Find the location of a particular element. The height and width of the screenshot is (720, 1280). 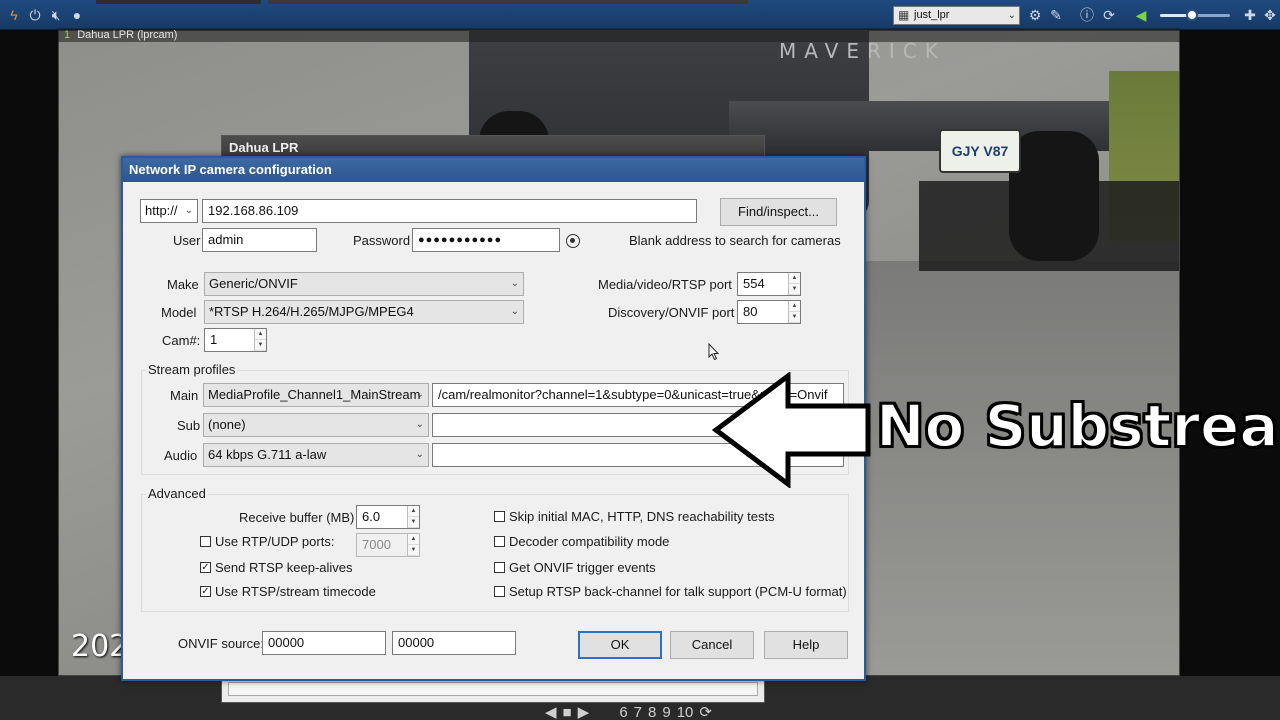

truck-badge-text: MAVERICK is located at coordinates (862, 51).